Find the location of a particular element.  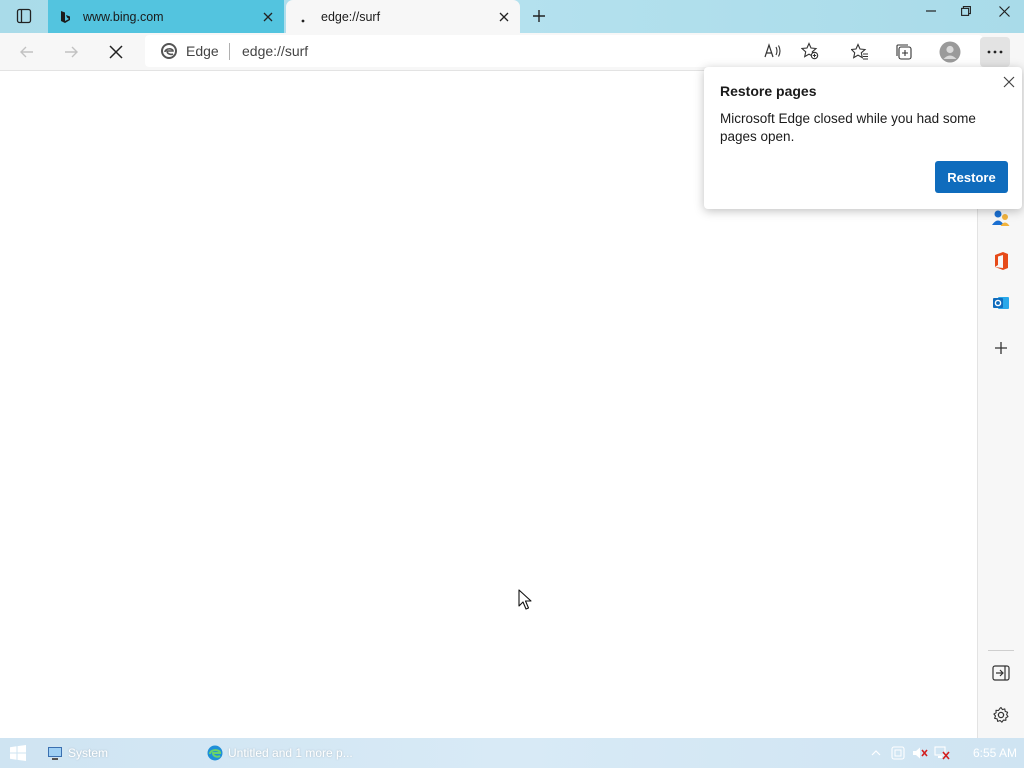

popup-title: Restore pages is located at coordinates (768, 91).